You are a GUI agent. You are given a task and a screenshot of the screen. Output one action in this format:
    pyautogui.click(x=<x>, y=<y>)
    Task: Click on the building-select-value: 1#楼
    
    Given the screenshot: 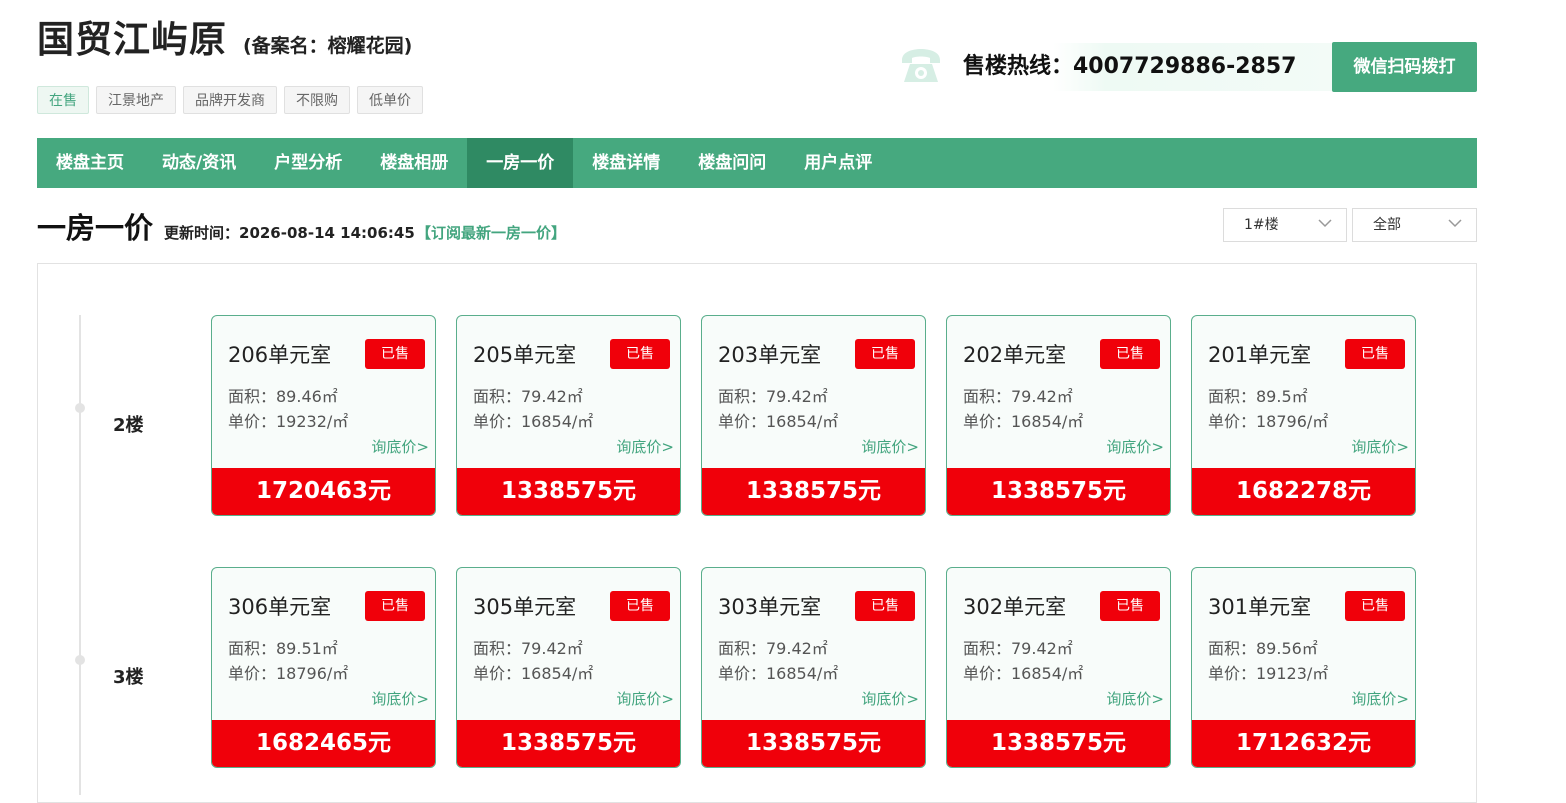 What is the action you would take?
    pyautogui.click(x=1261, y=225)
    